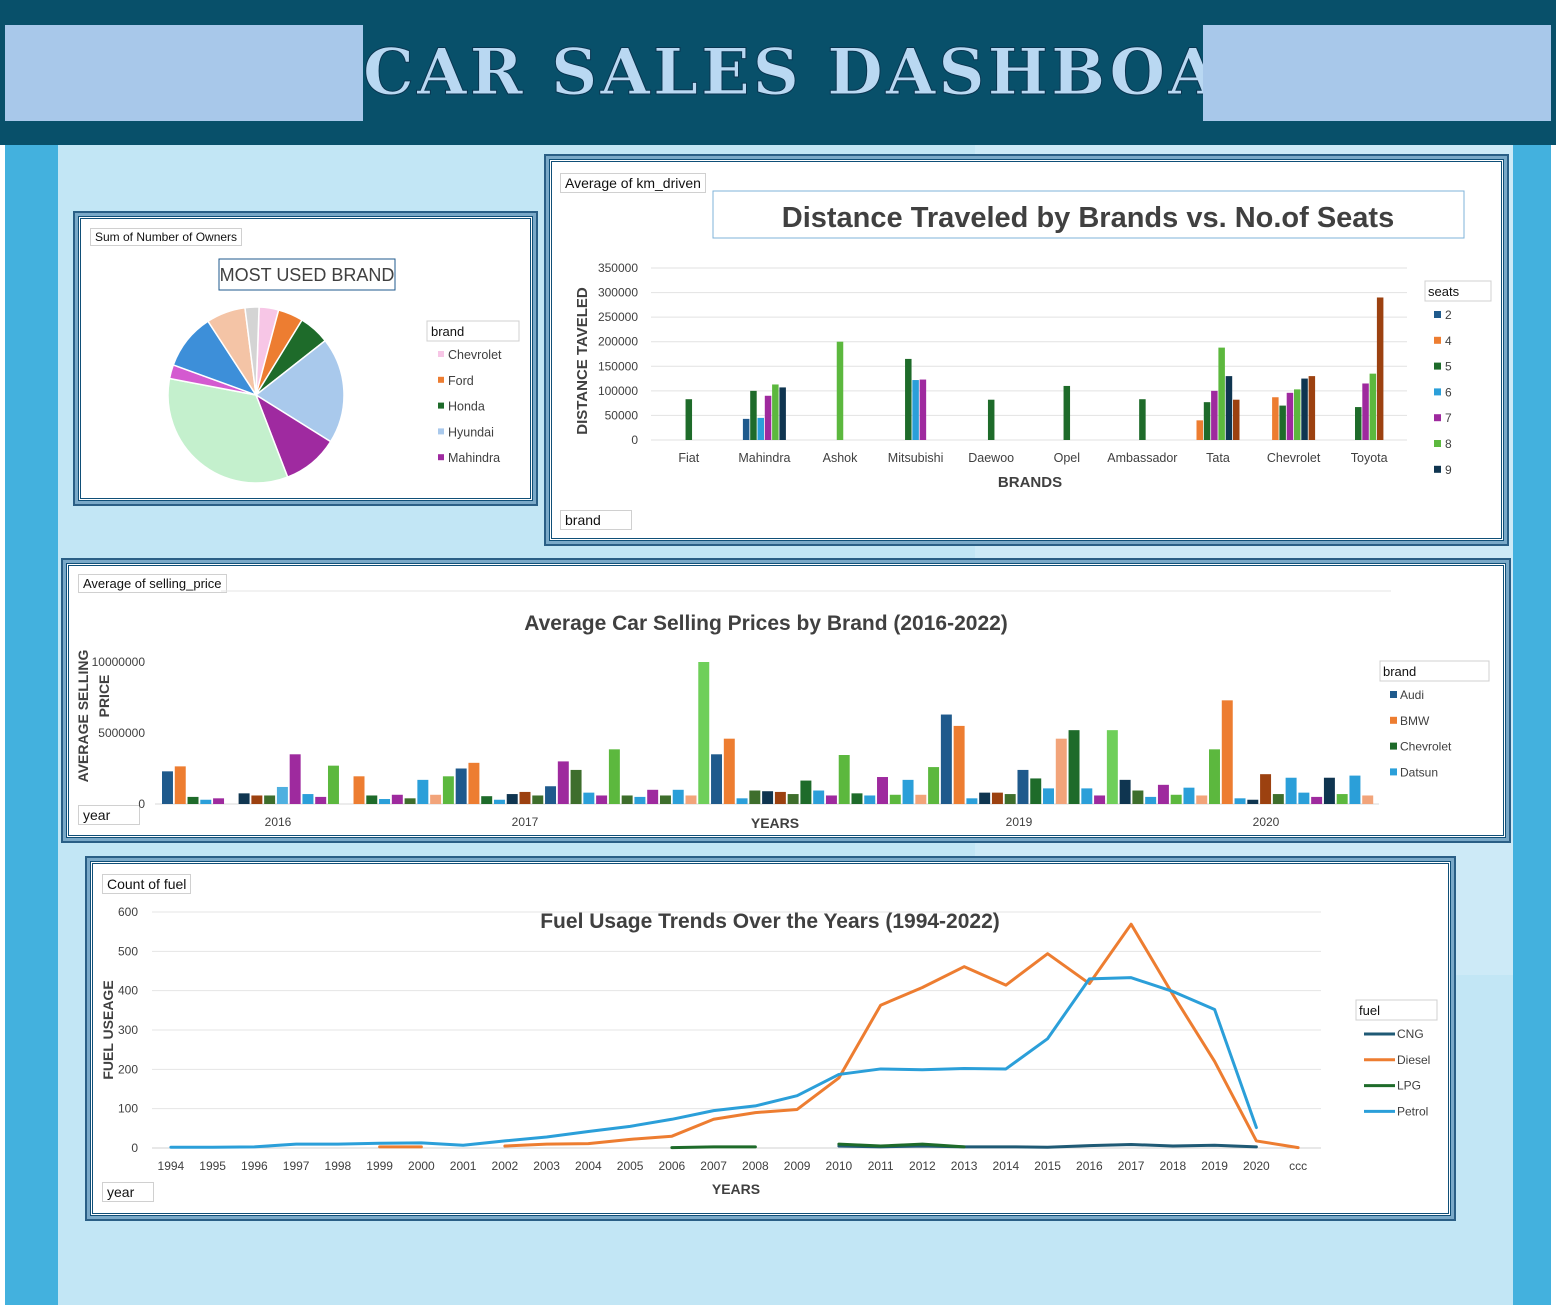 This screenshot has height=1307, width=1556. What do you see at coordinates (441, 354) in the screenshot?
I see `pie-legend-swatch-chevrolet` at bounding box center [441, 354].